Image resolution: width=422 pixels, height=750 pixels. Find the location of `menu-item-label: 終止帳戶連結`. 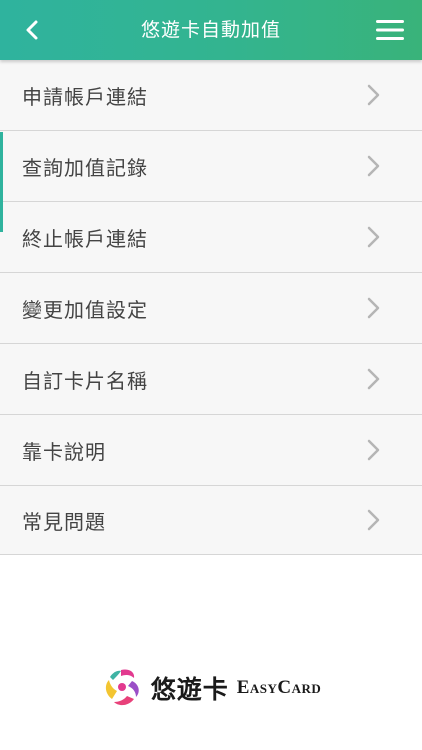

menu-item-label: 終止帳戶連結 is located at coordinates (85, 238).